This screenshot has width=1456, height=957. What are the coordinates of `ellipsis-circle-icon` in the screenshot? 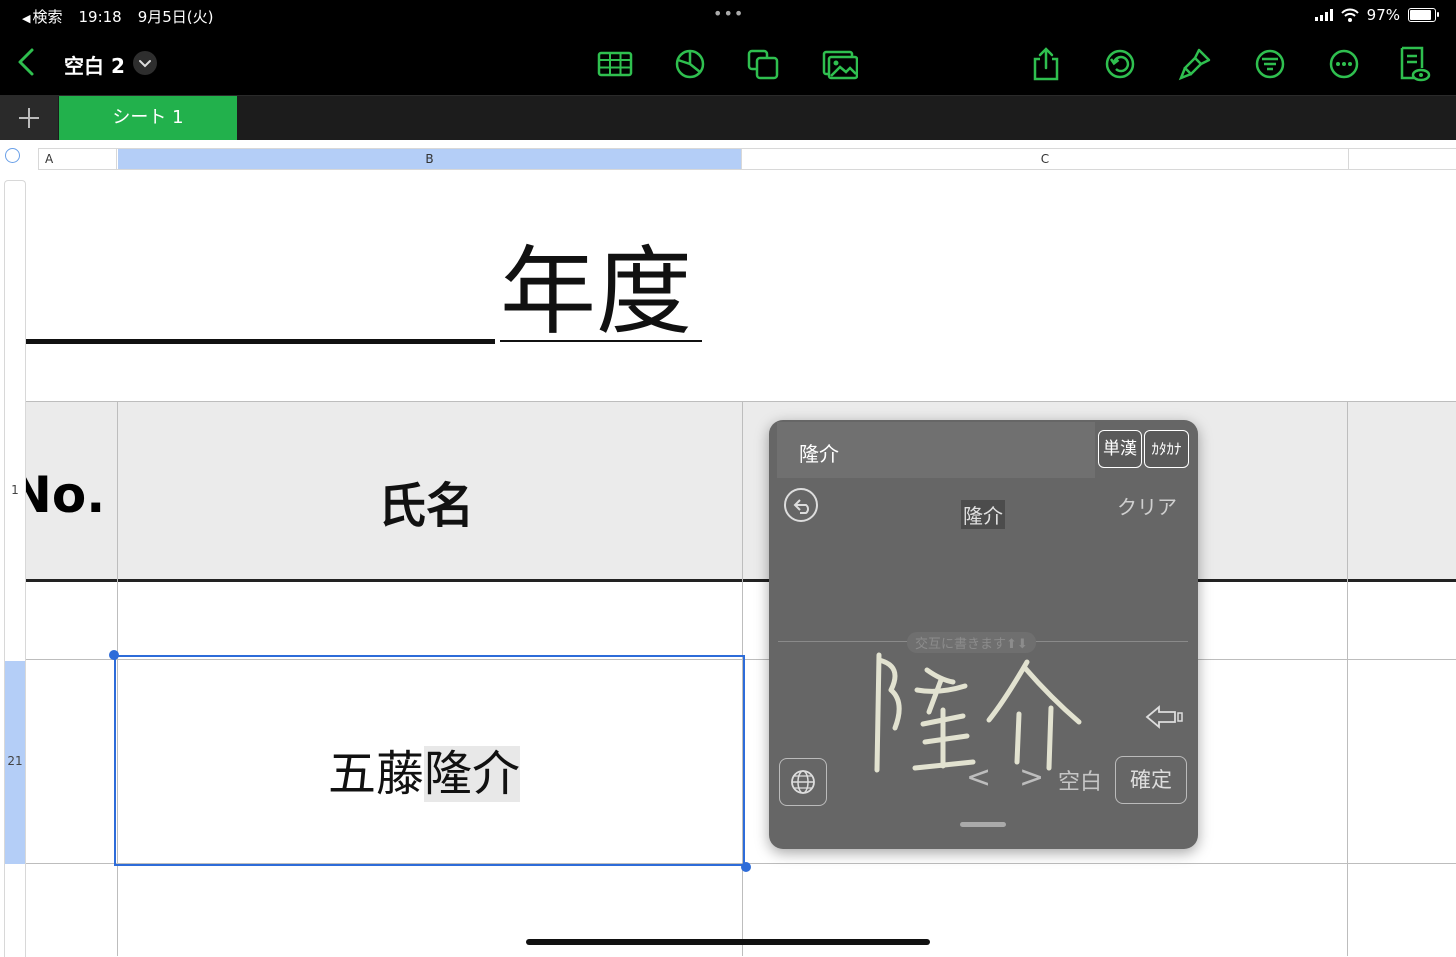 It's located at (1344, 64).